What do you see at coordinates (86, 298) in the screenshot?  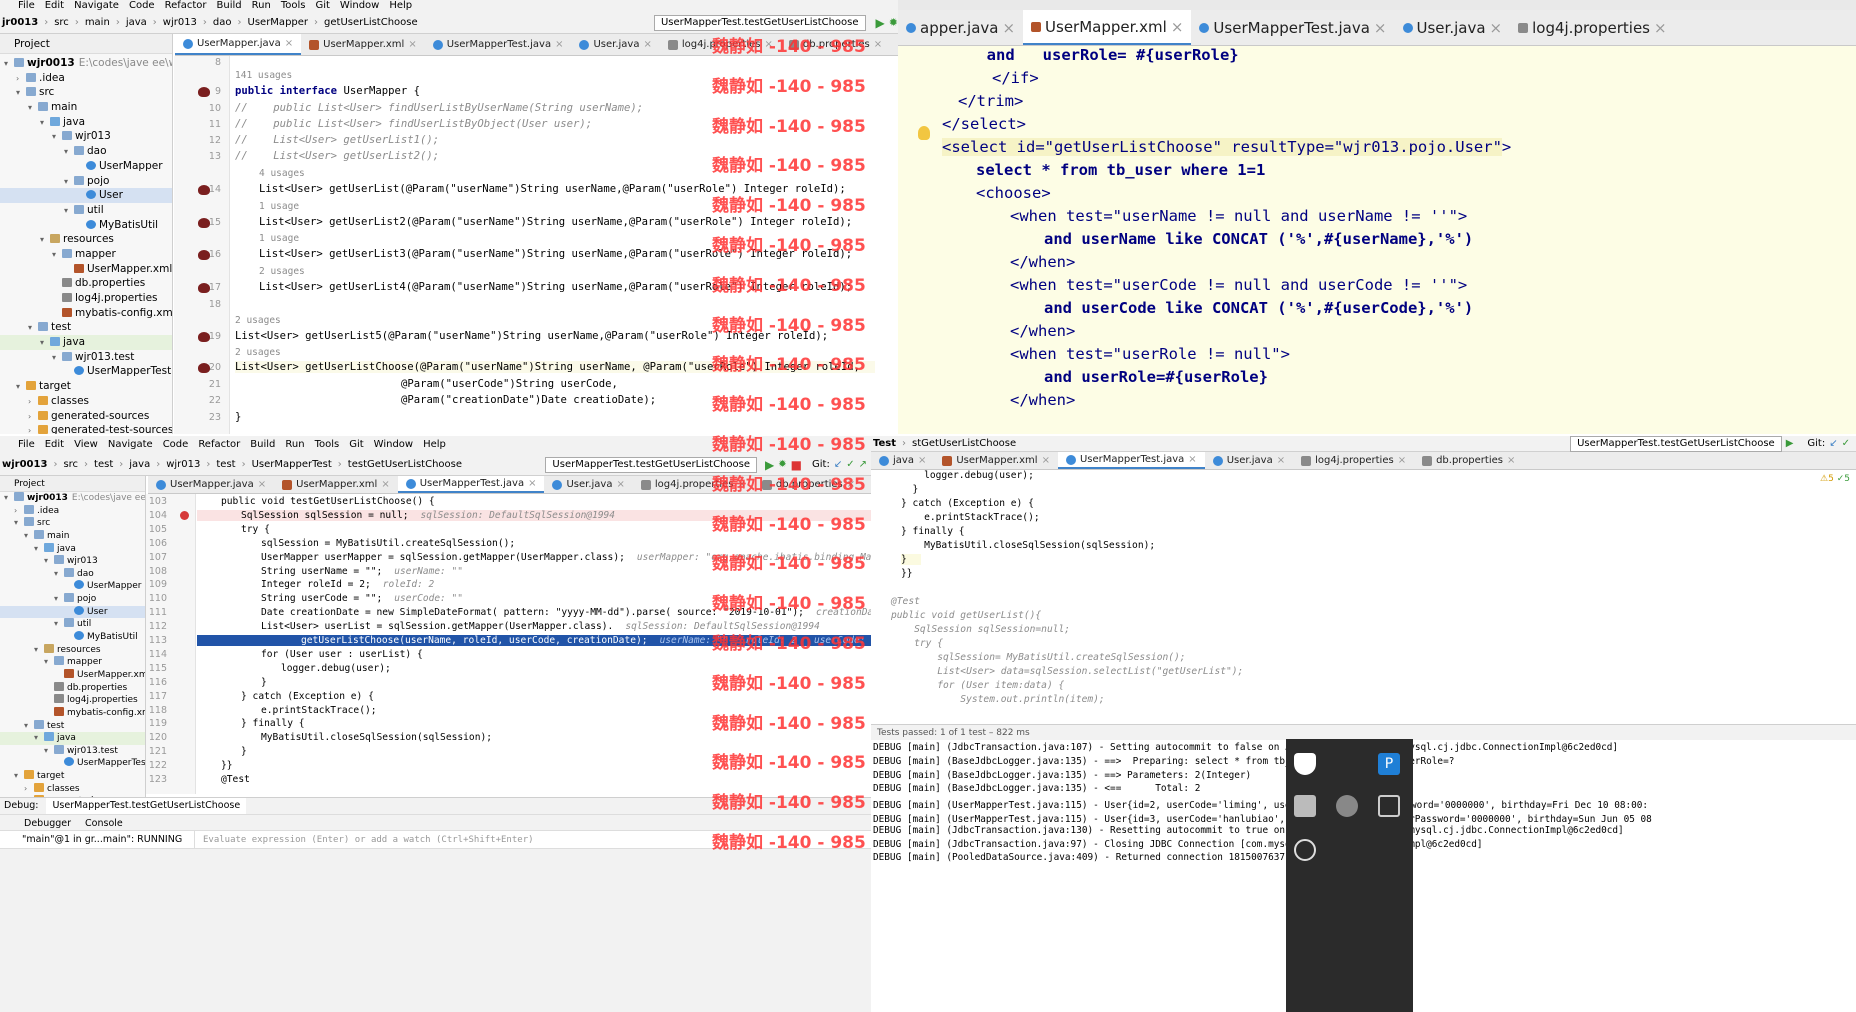 I see `tree-node: log4j.properties` at bounding box center [86, 298].